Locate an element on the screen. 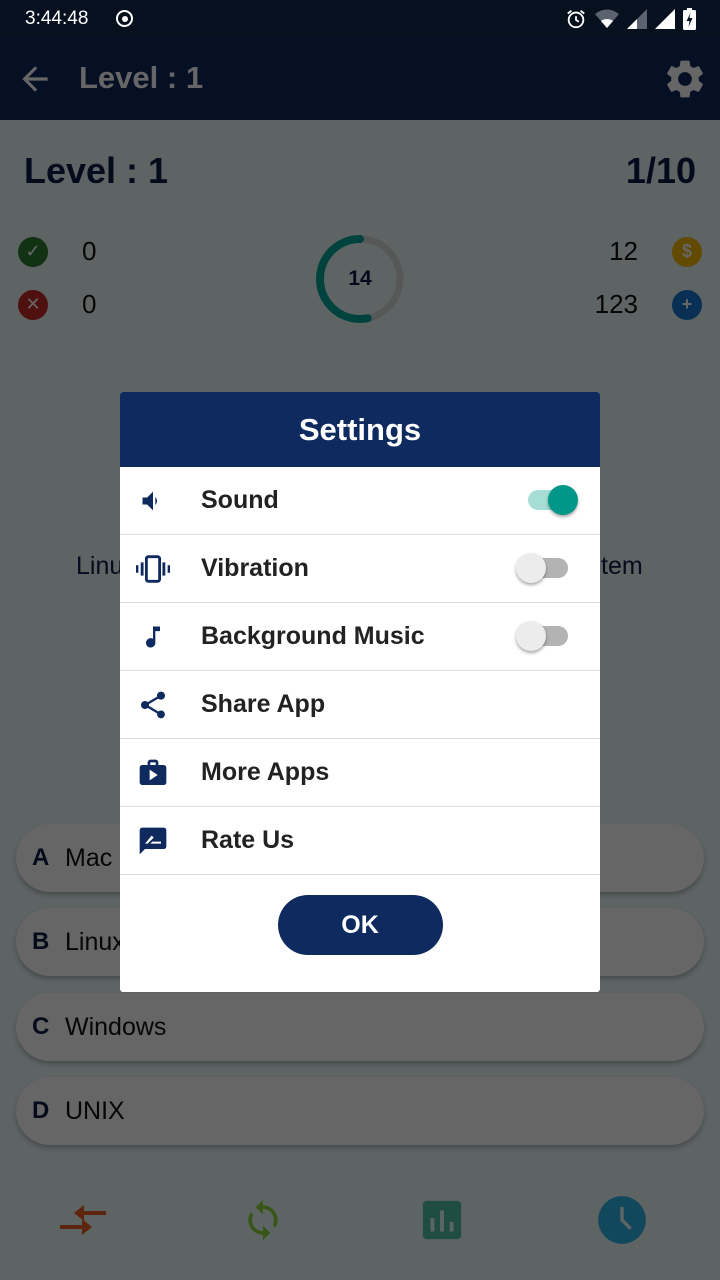 The image size is (720, 1280). sound-toggle is located at coordinates (553, 499).